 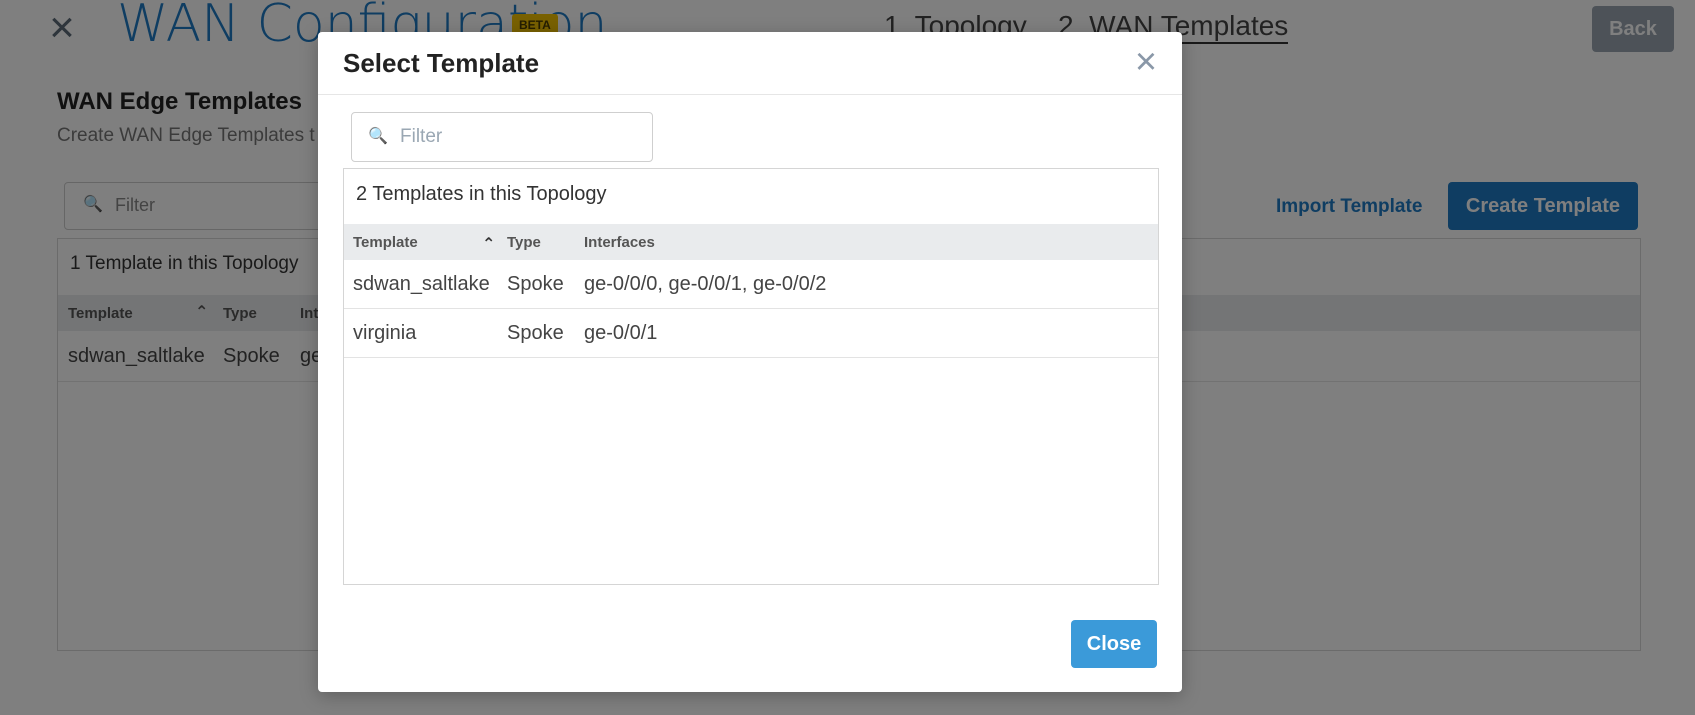 I want to click on sort-ascending-icon: ⌃, so click(x=488, y=244).